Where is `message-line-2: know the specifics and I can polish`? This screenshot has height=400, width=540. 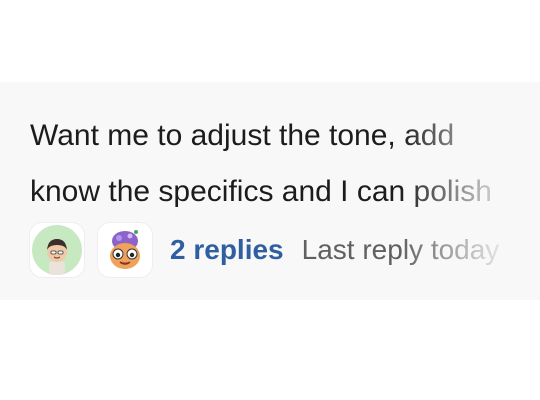
message-line-2: know the specifics and I can polish is located at coordinates (261, 191).